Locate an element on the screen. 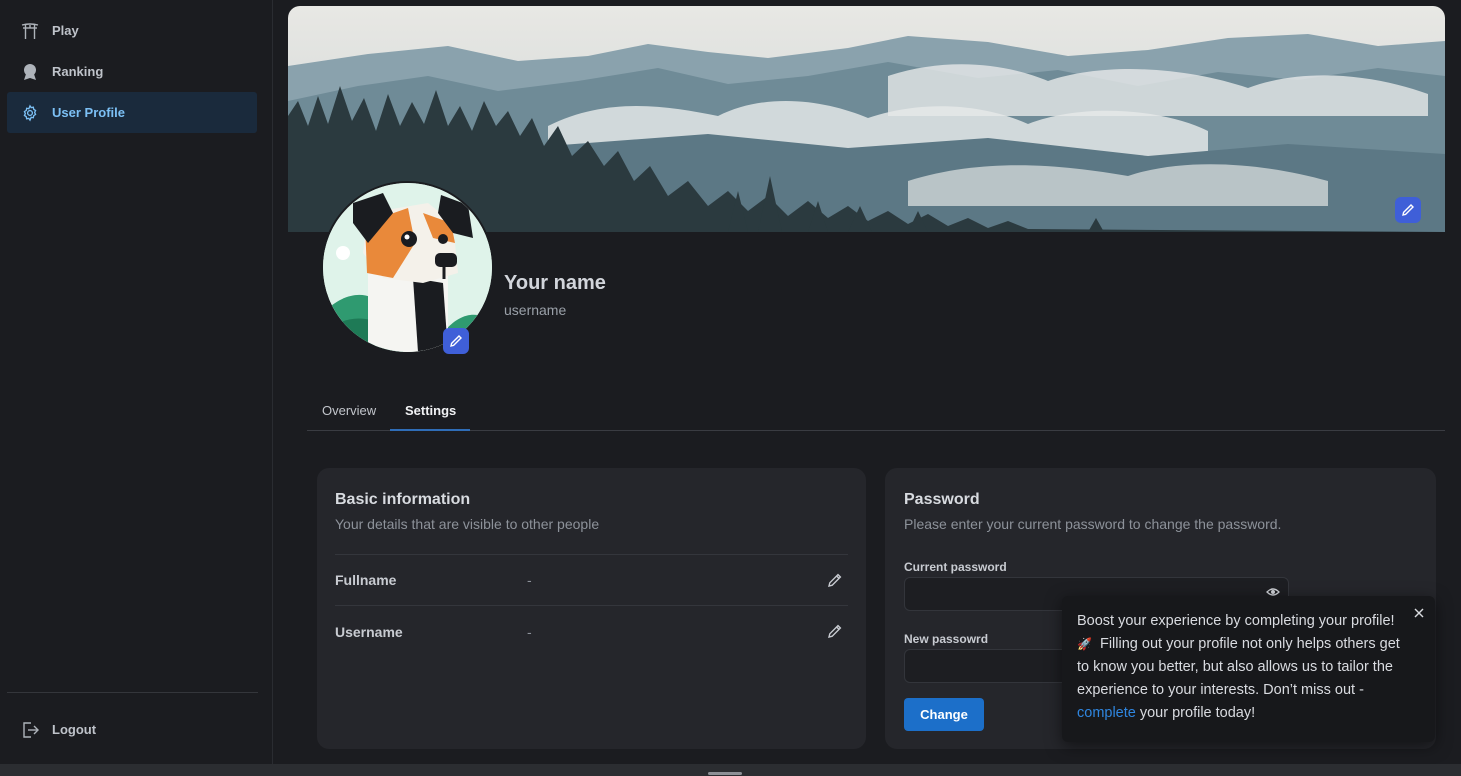  gear-icon is located at coordinates (30, 113).